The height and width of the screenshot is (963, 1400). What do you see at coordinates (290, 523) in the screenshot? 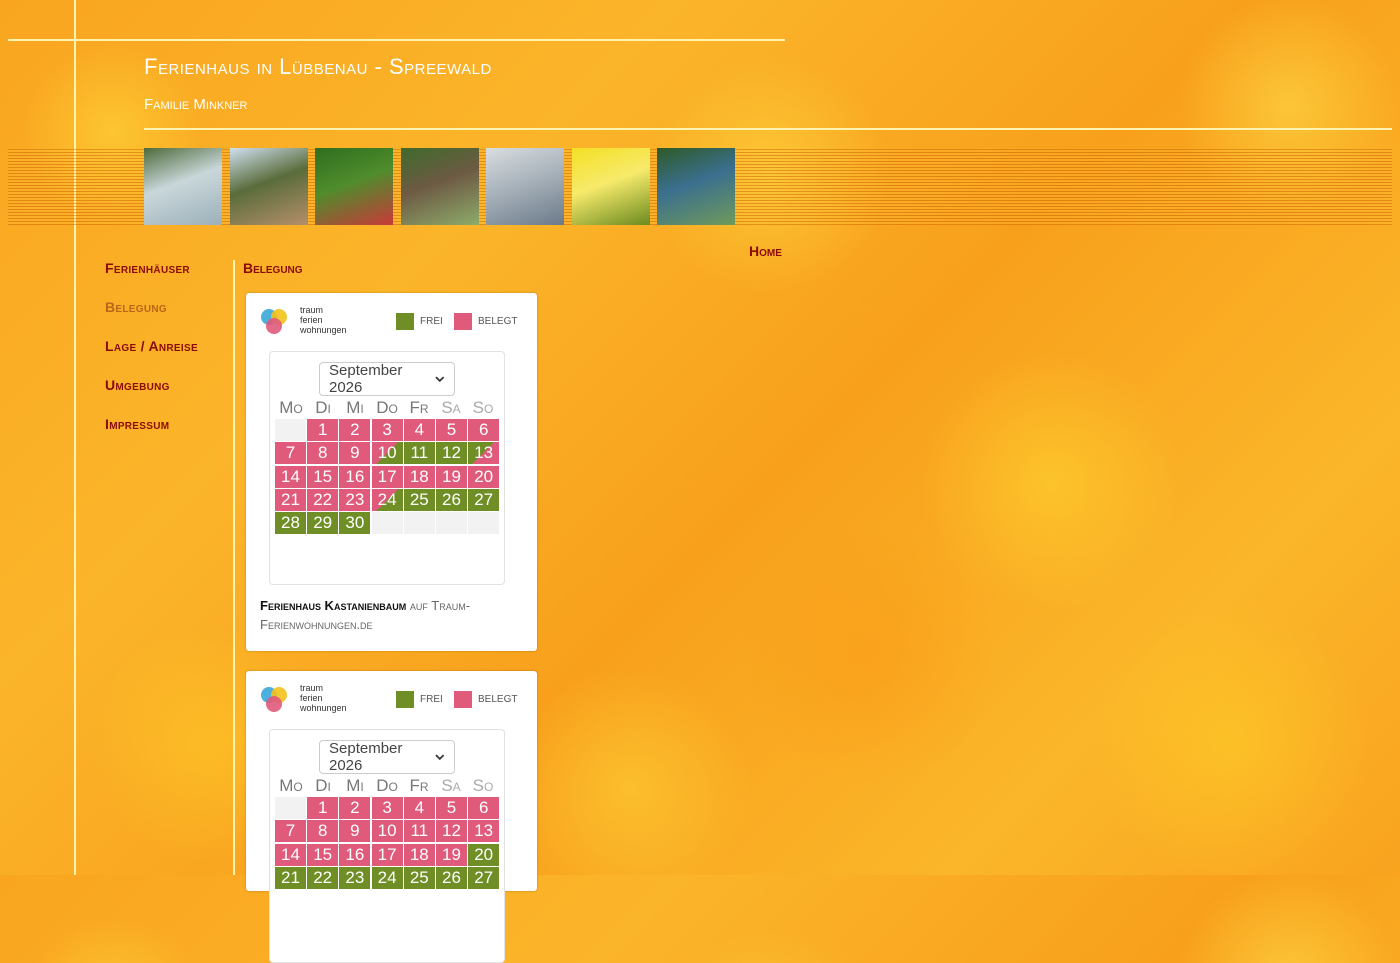
I see `calendar-day: 28` at bounding box center [290, 523].